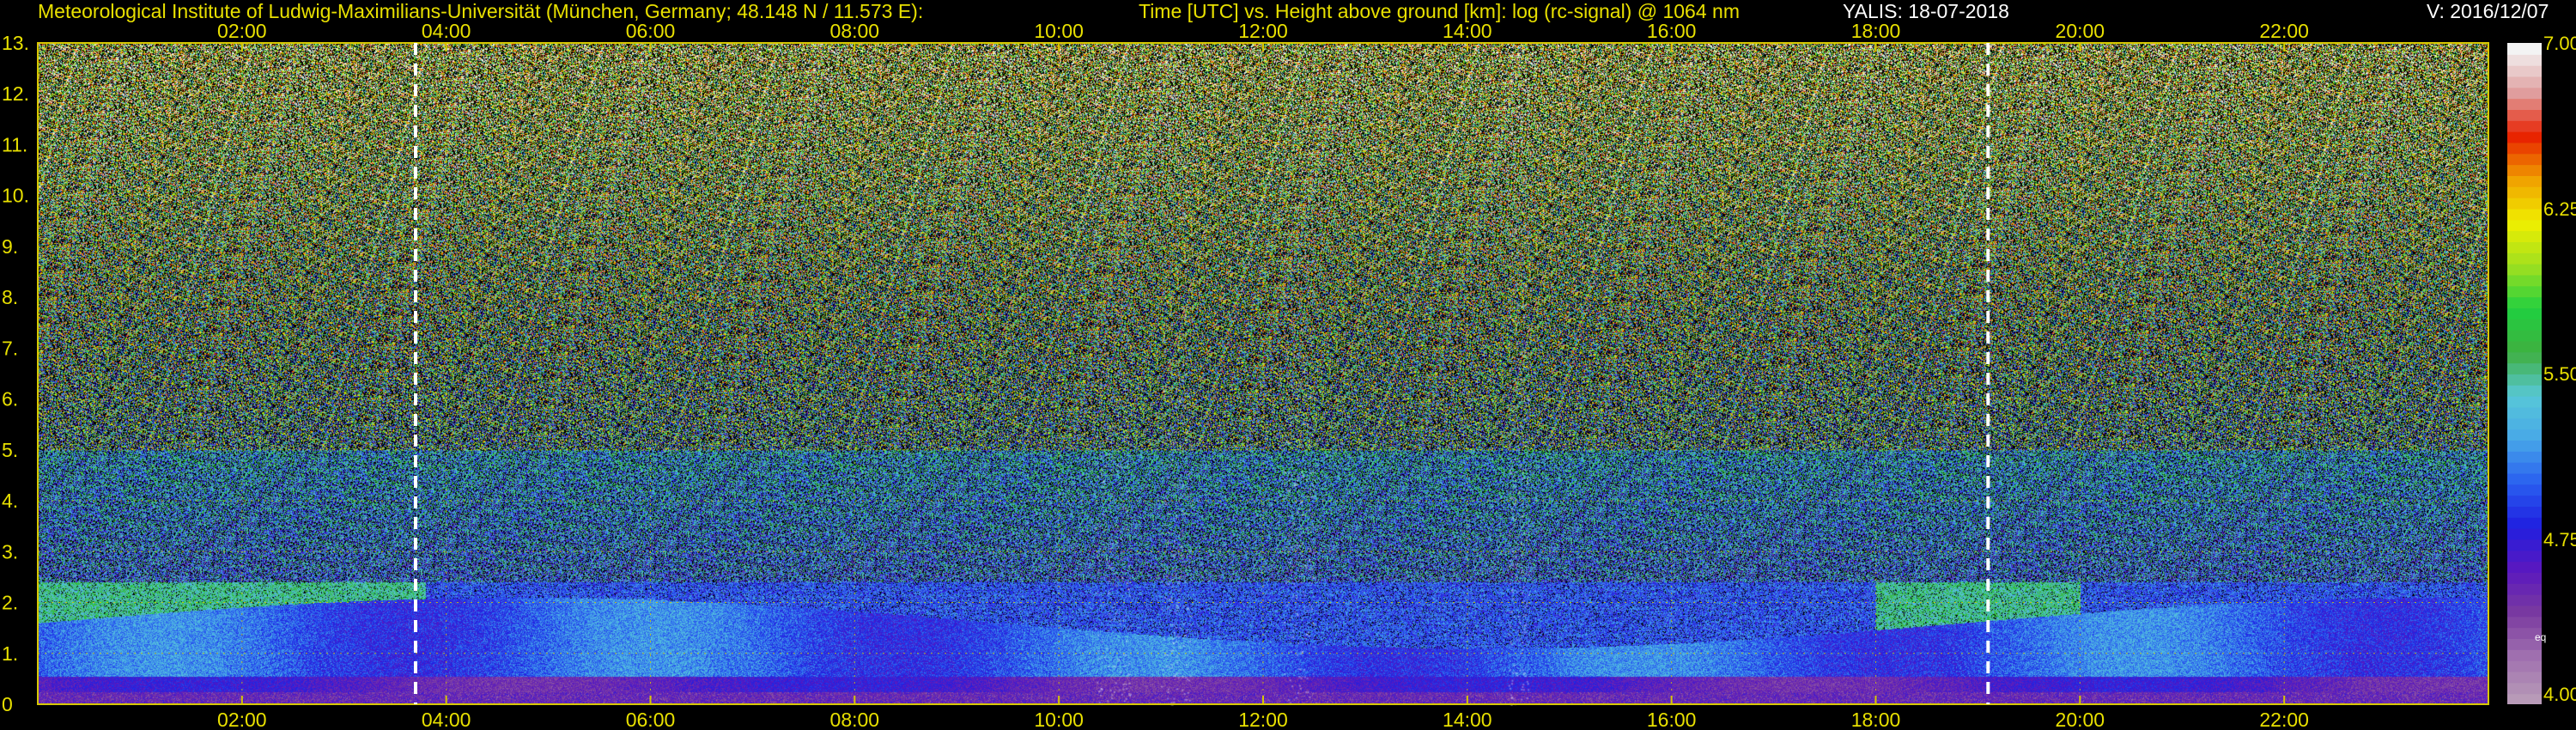 The image size is (2576, 730). I want to click on colorbar: 7.00 6.25 5.50 4.75 4.00, so click(2541, 369).